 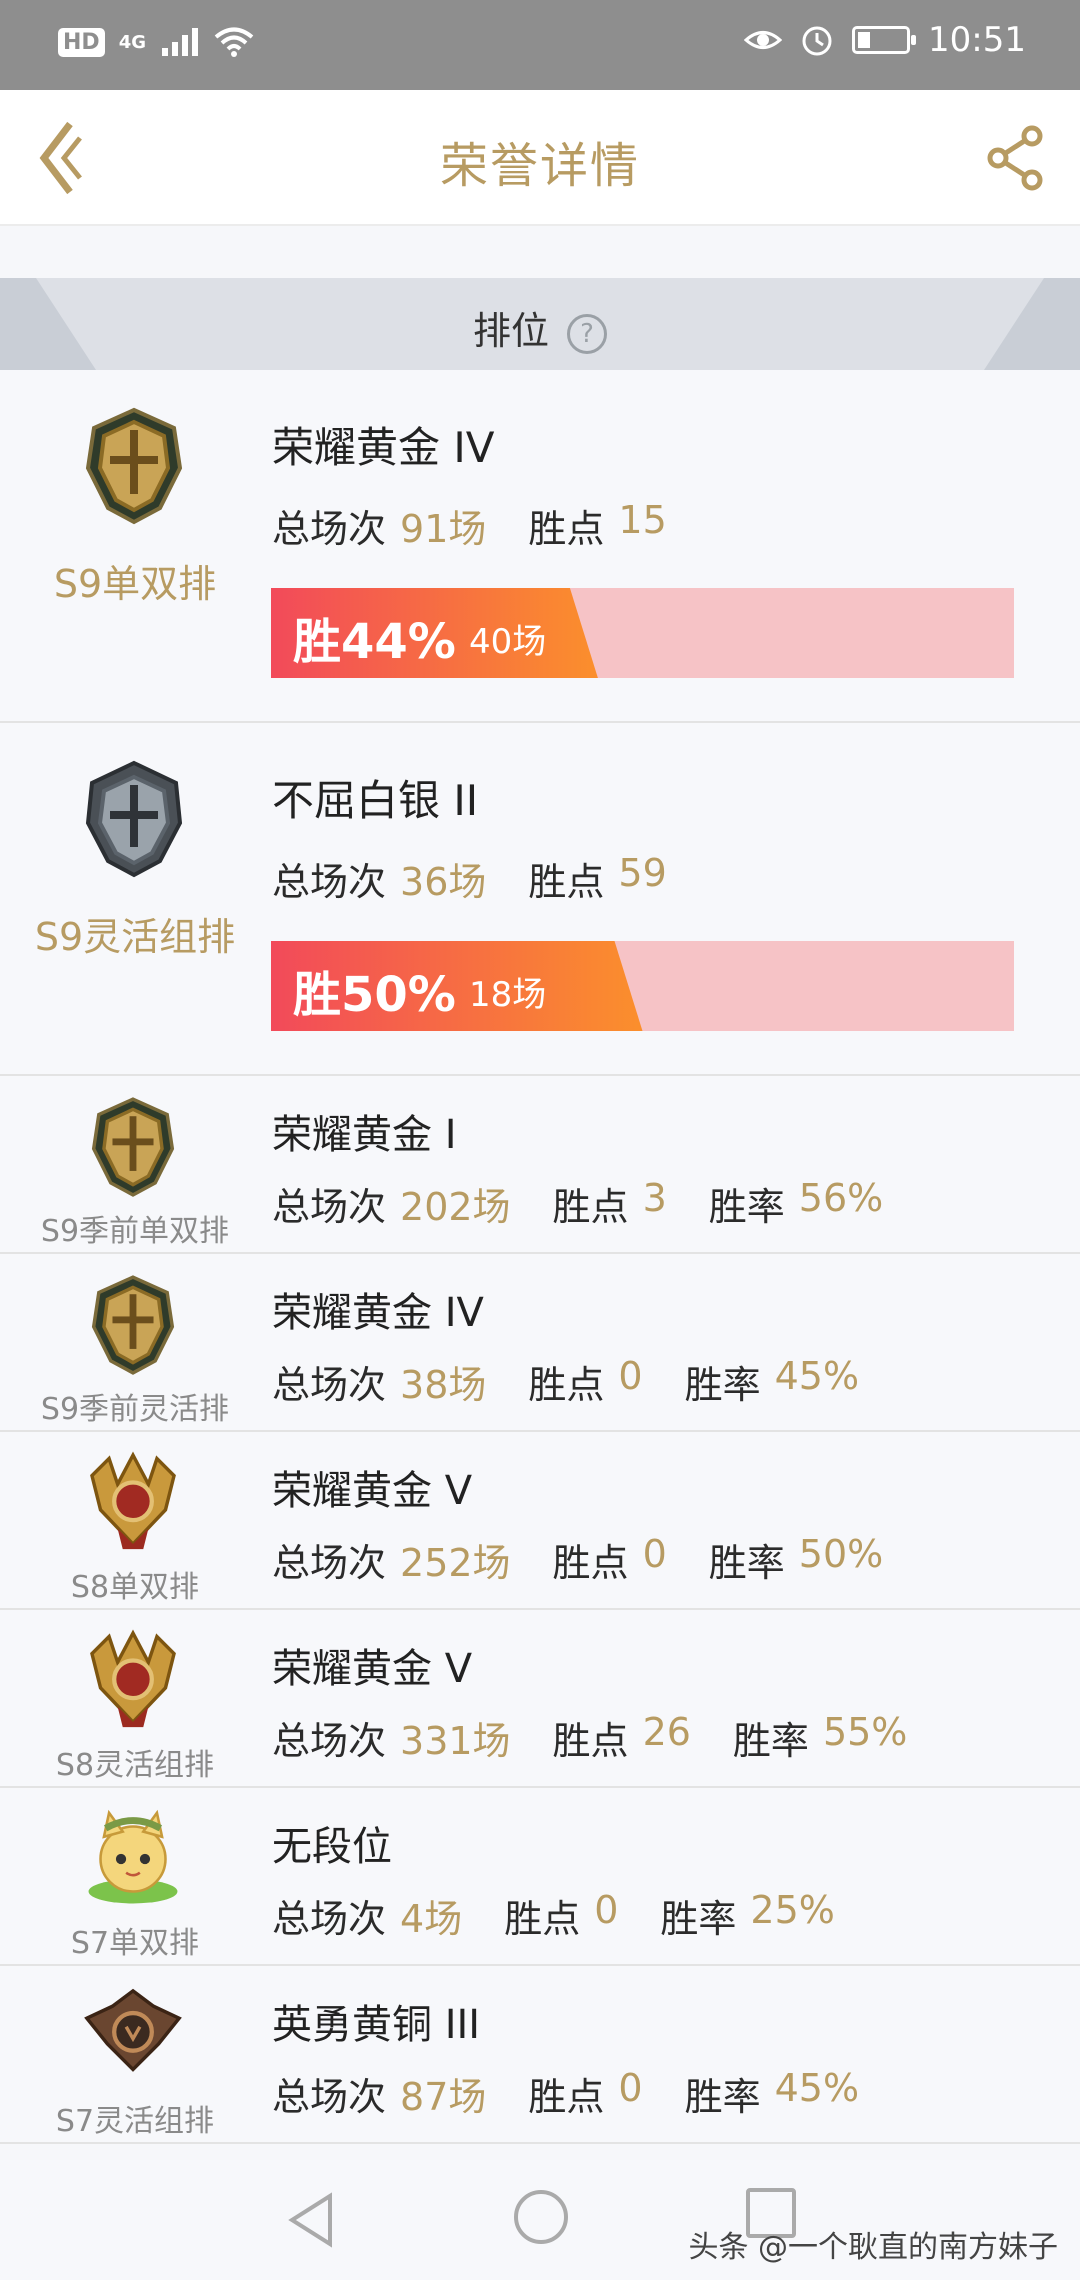 I want to click on points-value: 3, so click(x=654, y=1198).